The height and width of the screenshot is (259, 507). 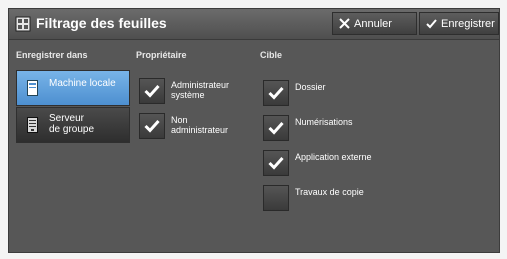 I want to click on save-button: Enregistrer, so click(x=459, y=23).